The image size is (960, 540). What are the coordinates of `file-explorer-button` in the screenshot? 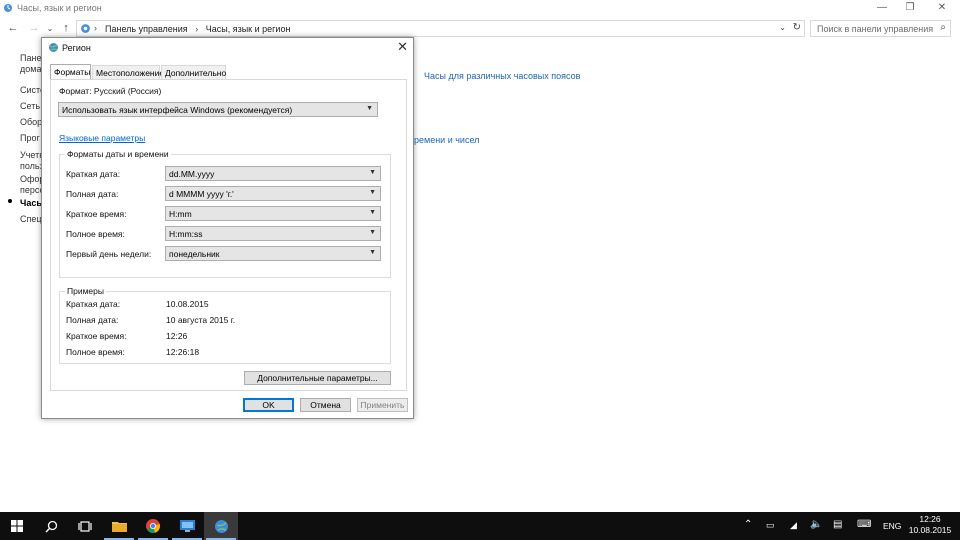 It's located at (119, 526).